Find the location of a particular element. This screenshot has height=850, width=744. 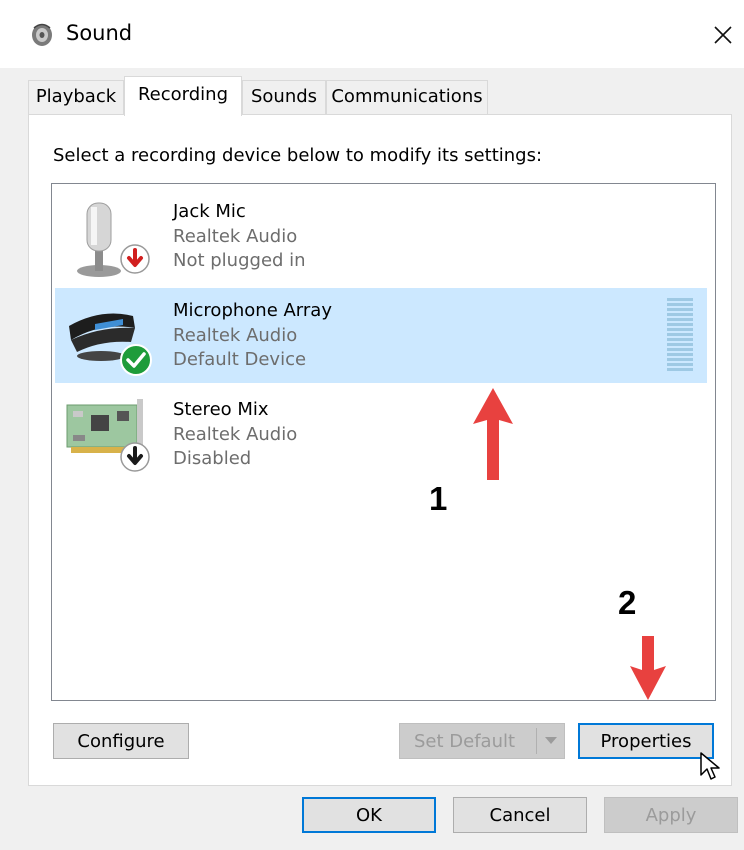

apply-button: Apply is located at coordinates (671, 815).